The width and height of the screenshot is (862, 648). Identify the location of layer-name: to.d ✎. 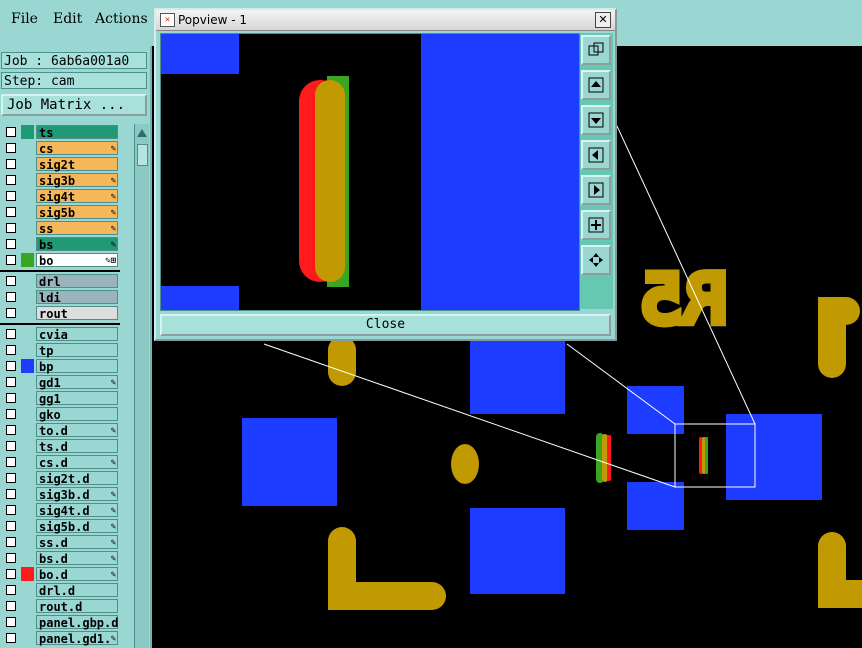
(77, 430).